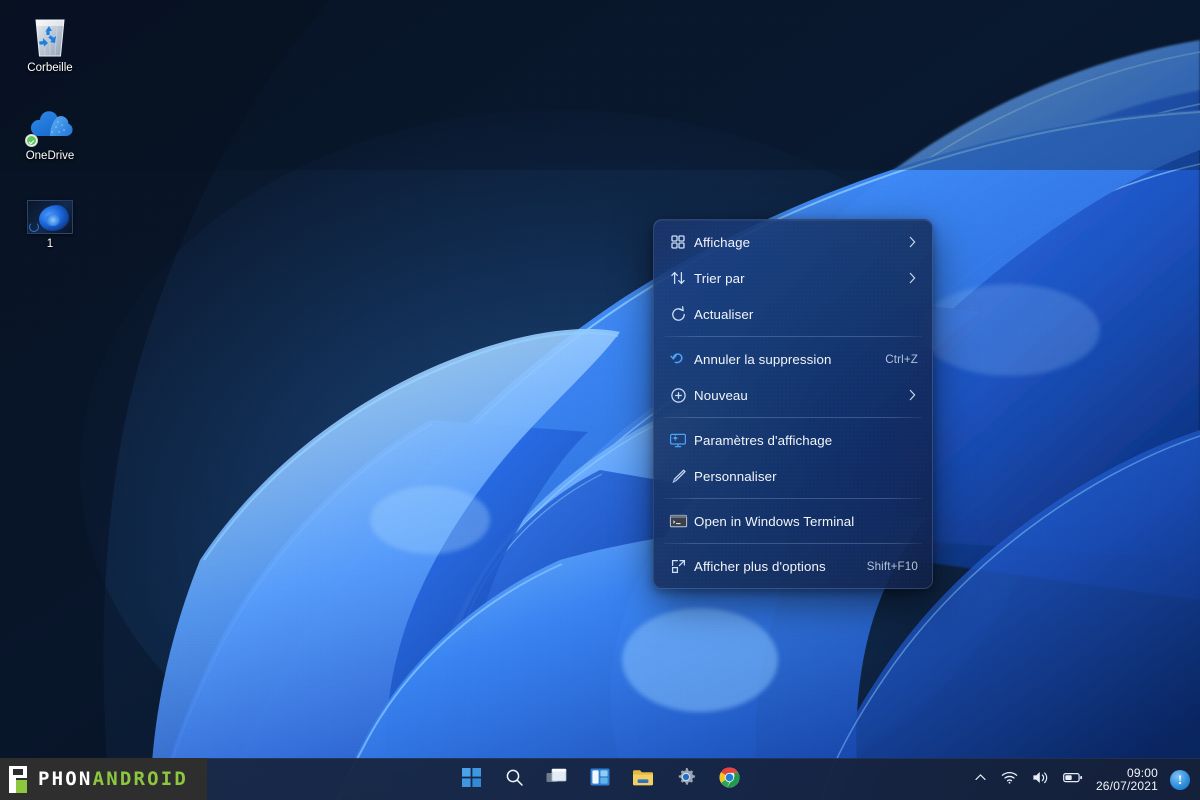 This screenshot has width=1200, height=800. I want to click on watermark-text: PHONANDROID, so click(111, 779).